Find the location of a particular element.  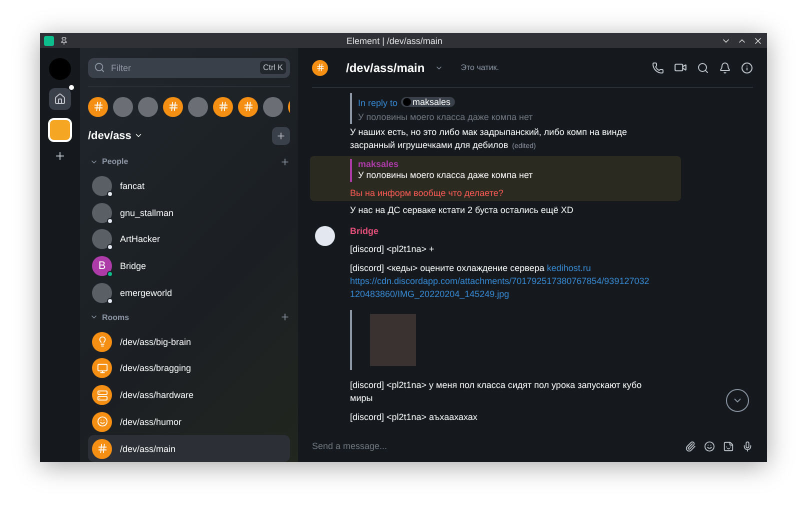

in-reply-to-link: In reply to is located at coordinates (378, 103).